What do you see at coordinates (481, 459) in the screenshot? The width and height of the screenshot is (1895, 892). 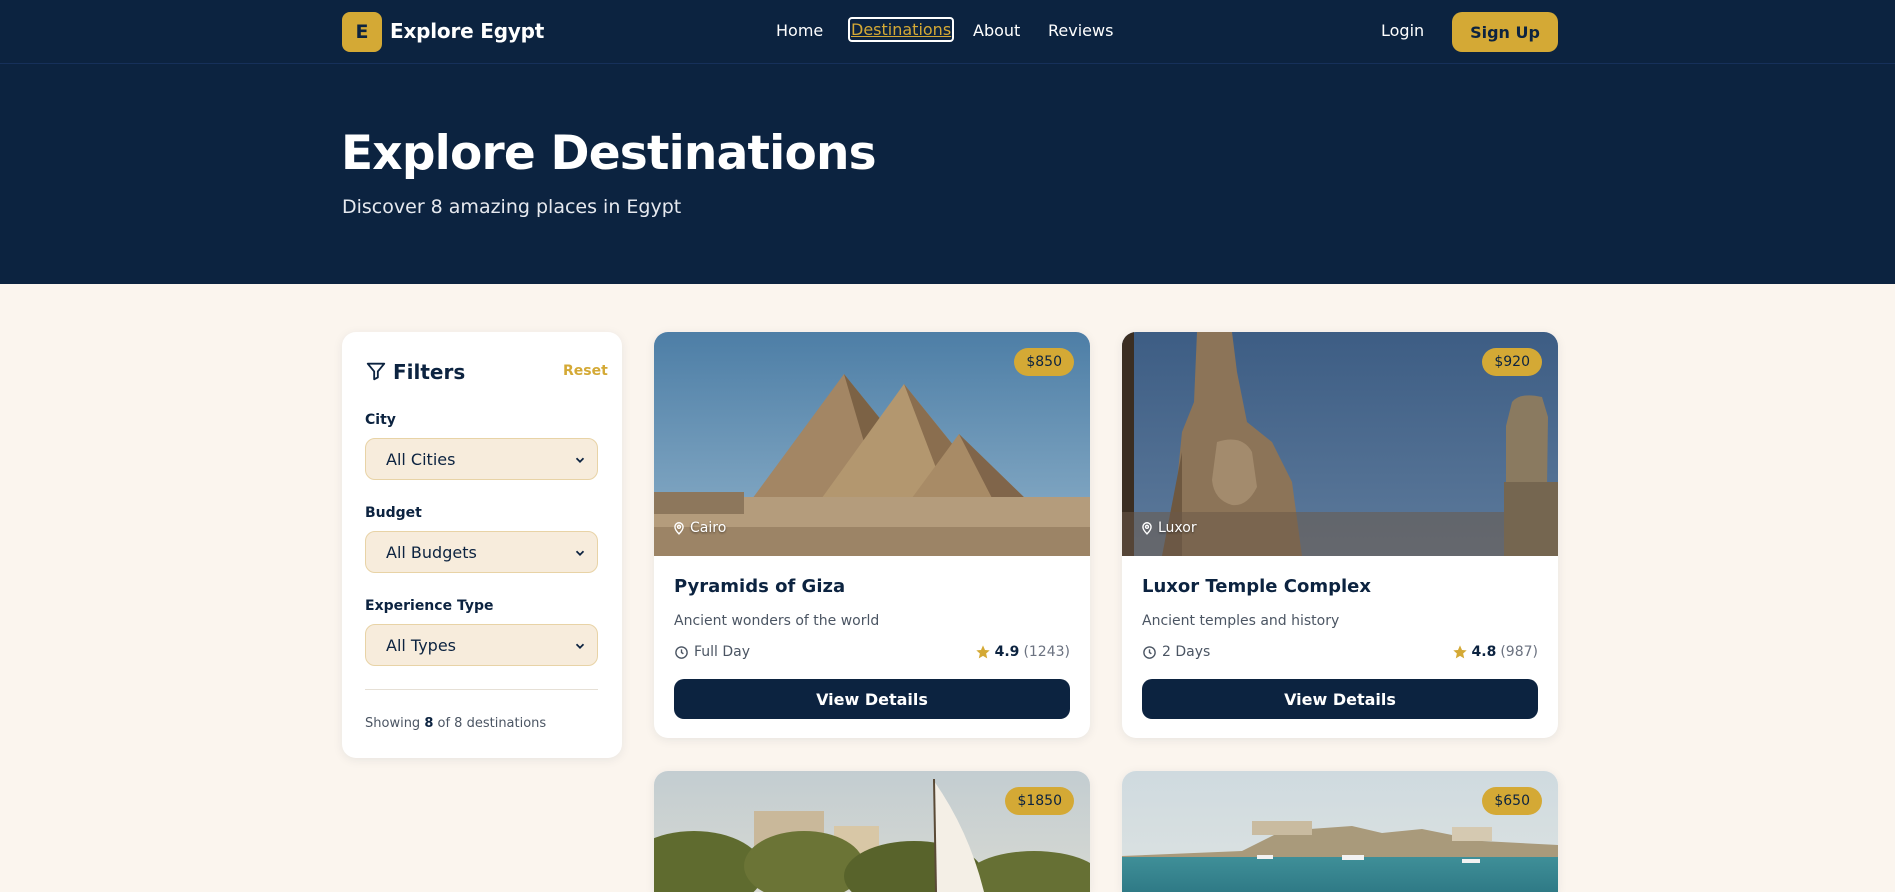 I see `city-select: All Cities` at bounding box center [481, 459].